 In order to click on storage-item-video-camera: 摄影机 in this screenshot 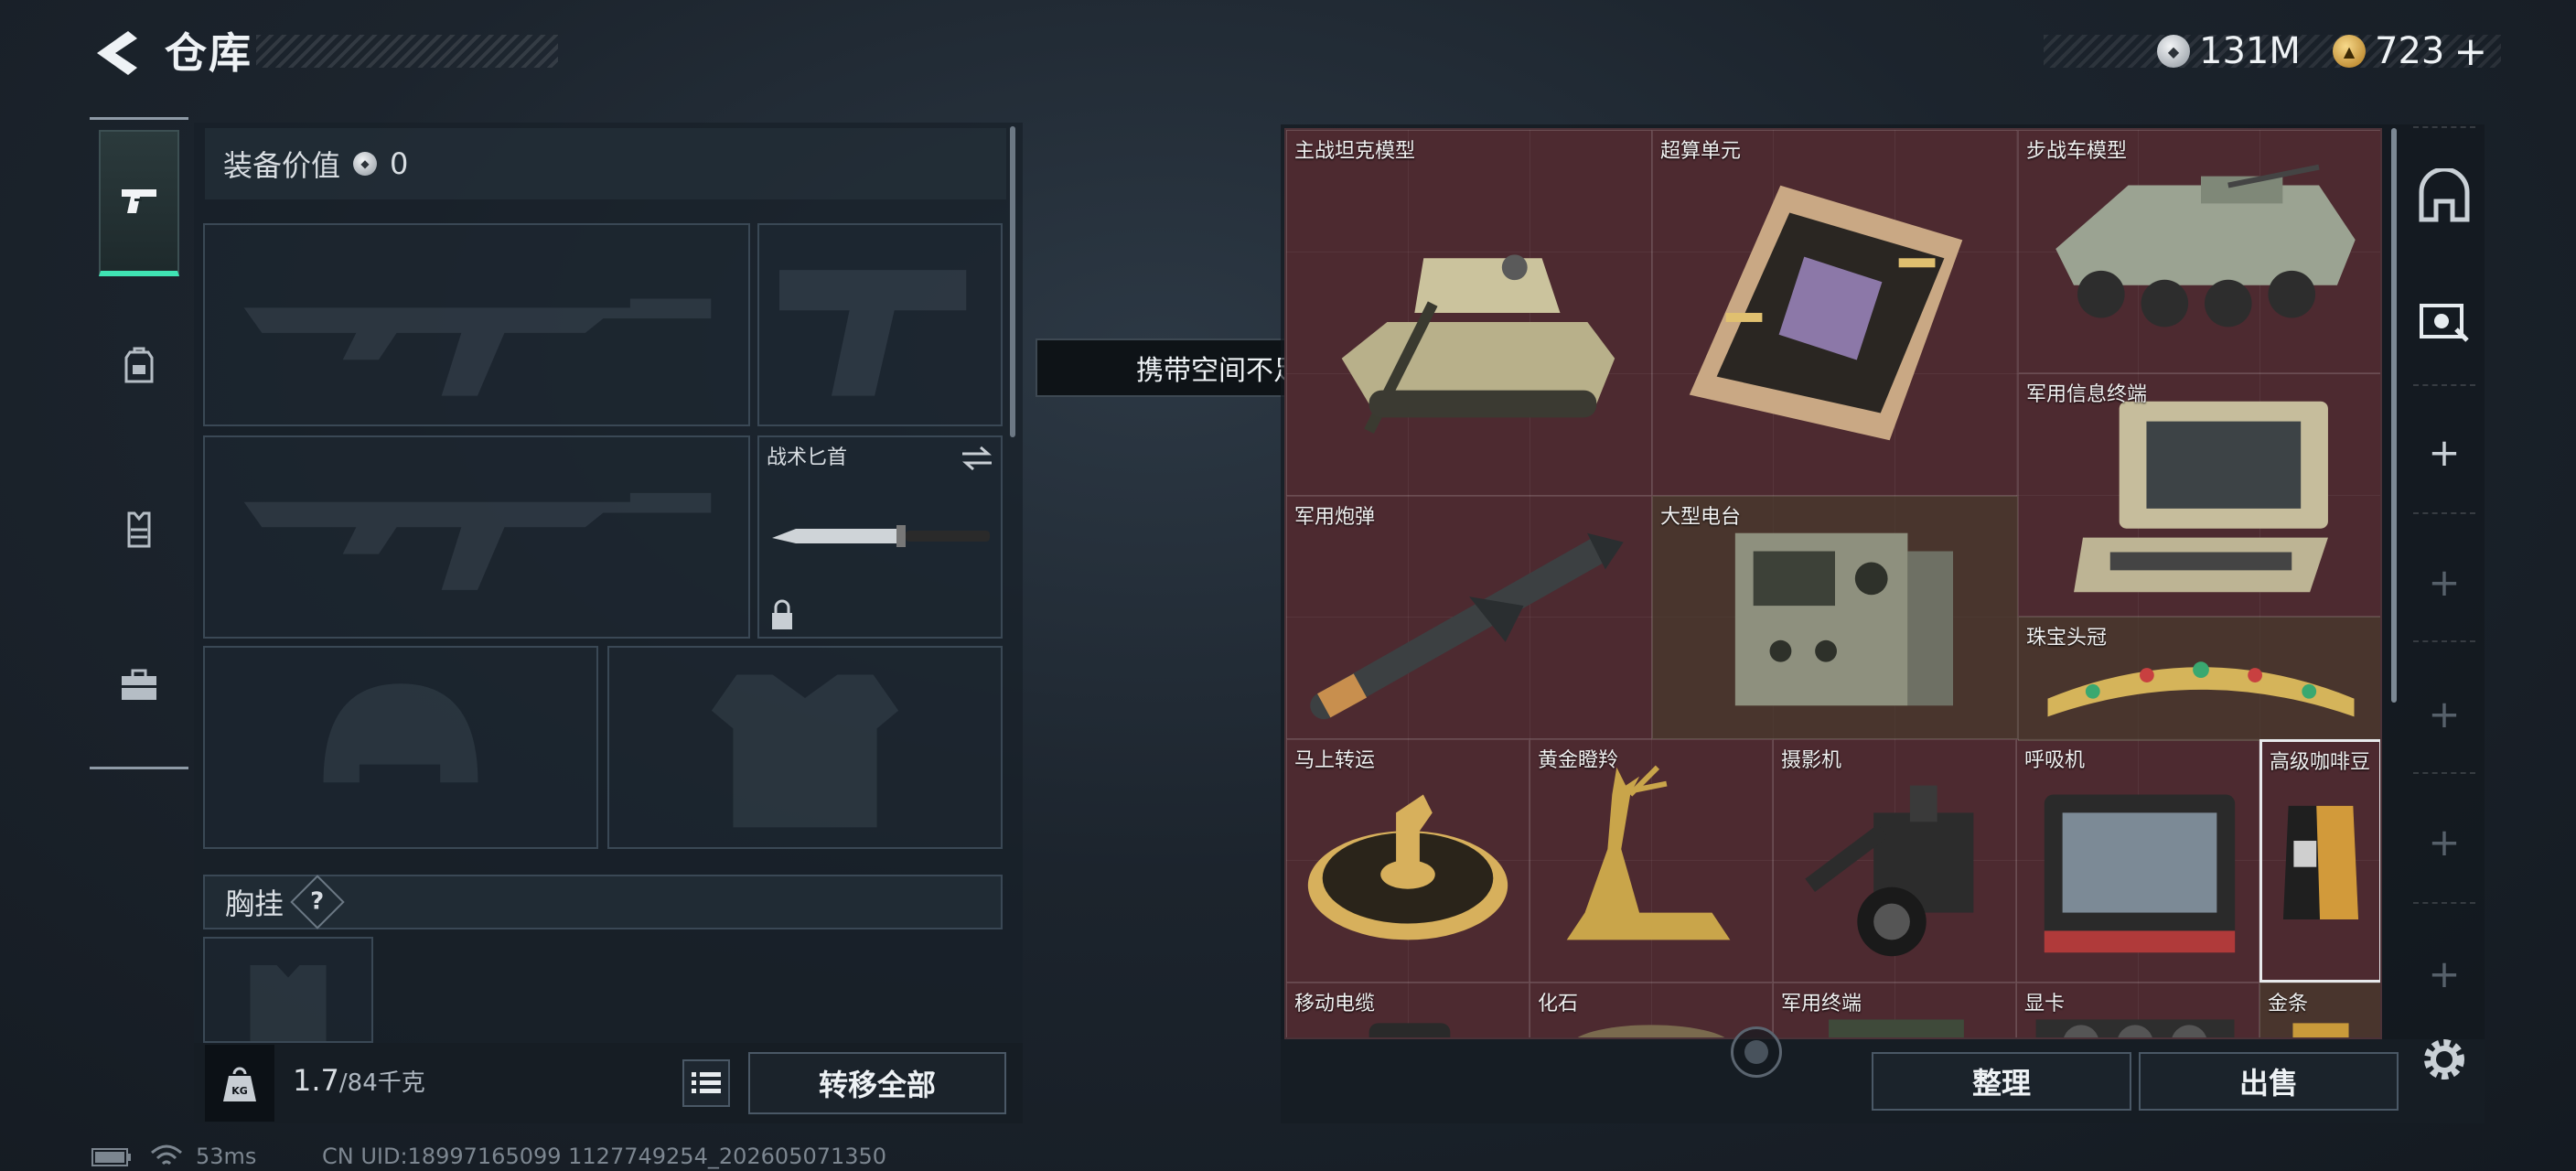, I will do `click(1895, 861)`.